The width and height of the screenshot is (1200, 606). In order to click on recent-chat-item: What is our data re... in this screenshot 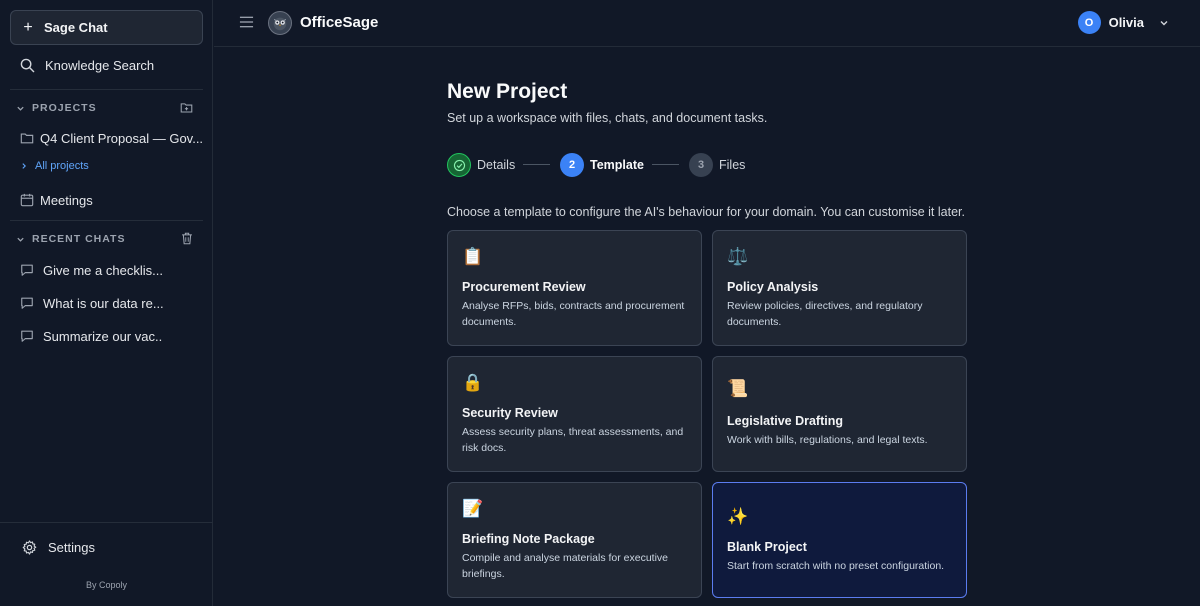, I will do `click(106, 303)`.